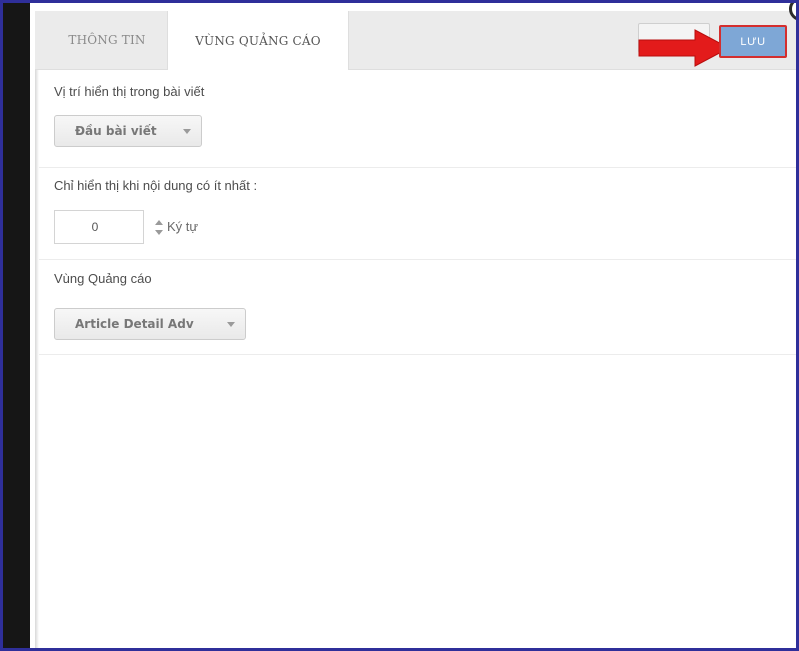 This screenshot has height=651, width=799. I want to click on save-button: LƯU, so click(753, 41).